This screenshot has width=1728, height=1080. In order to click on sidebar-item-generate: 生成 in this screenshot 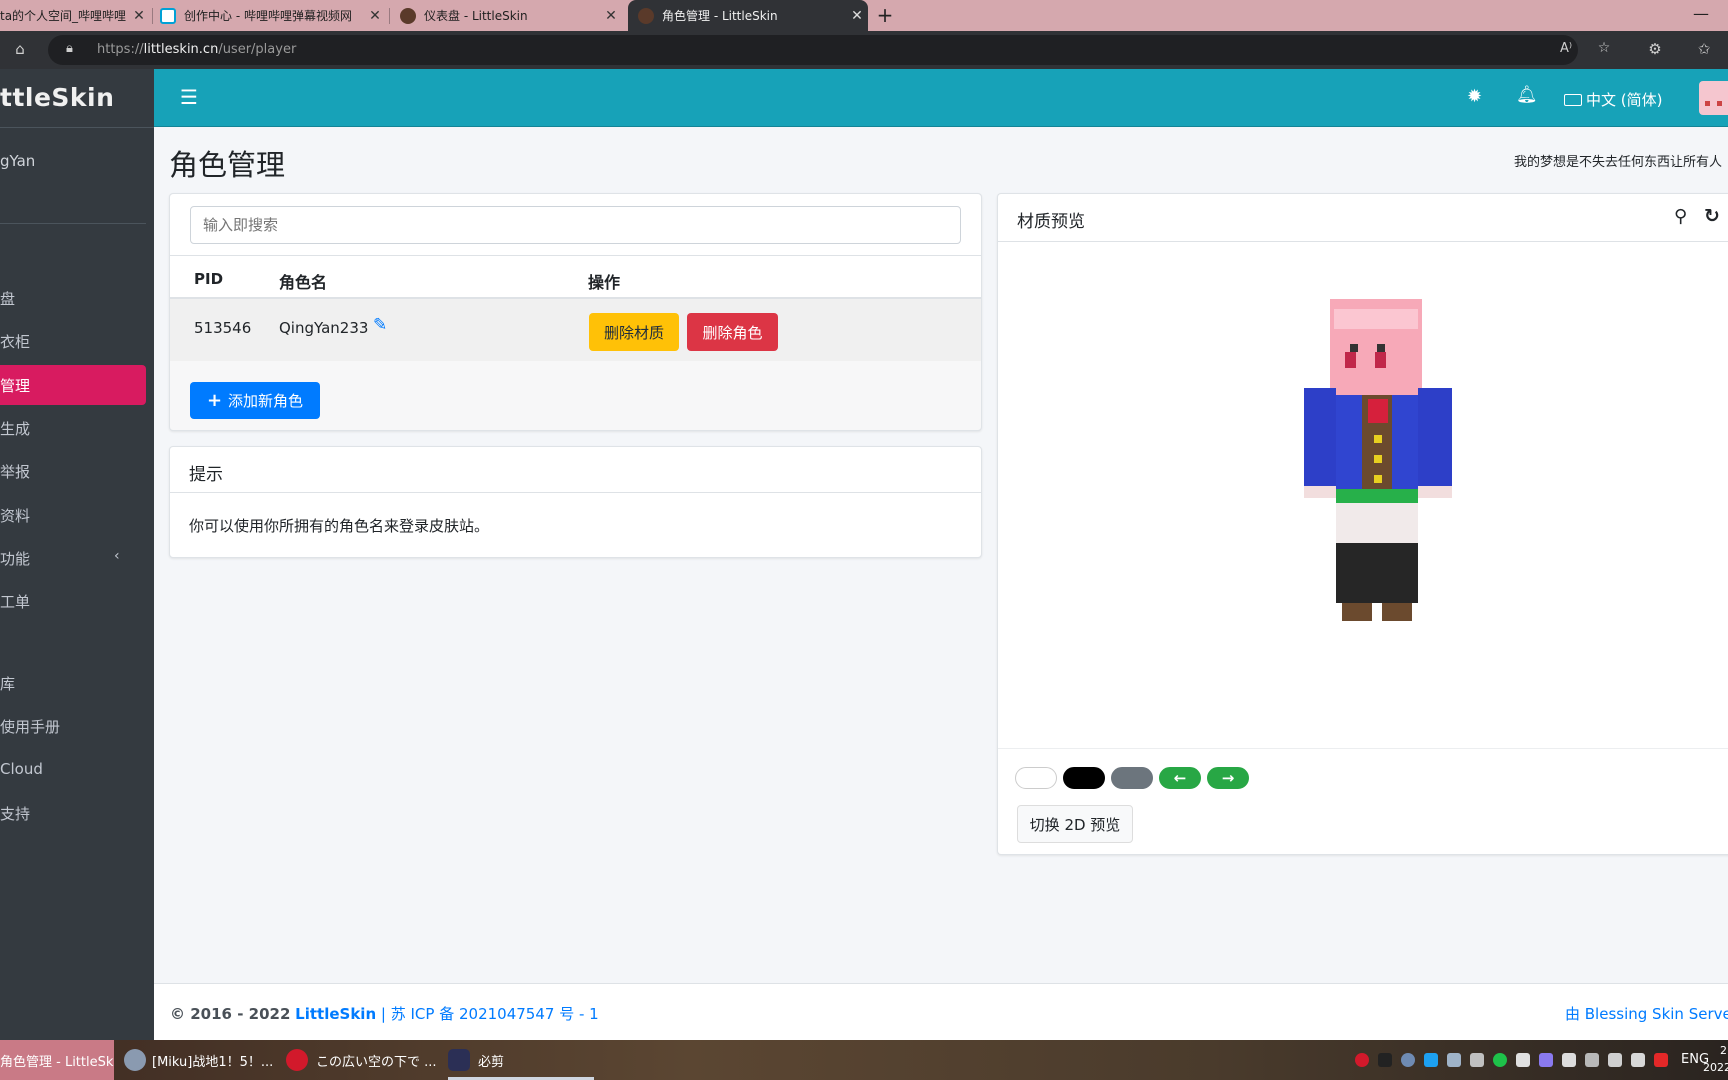, I will do `click(73, 428)`.